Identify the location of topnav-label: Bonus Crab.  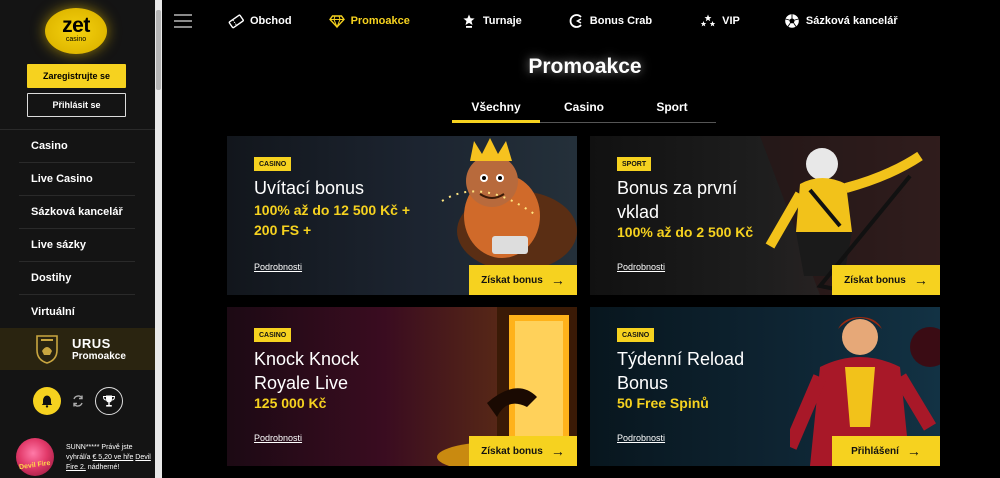
(621, 21).